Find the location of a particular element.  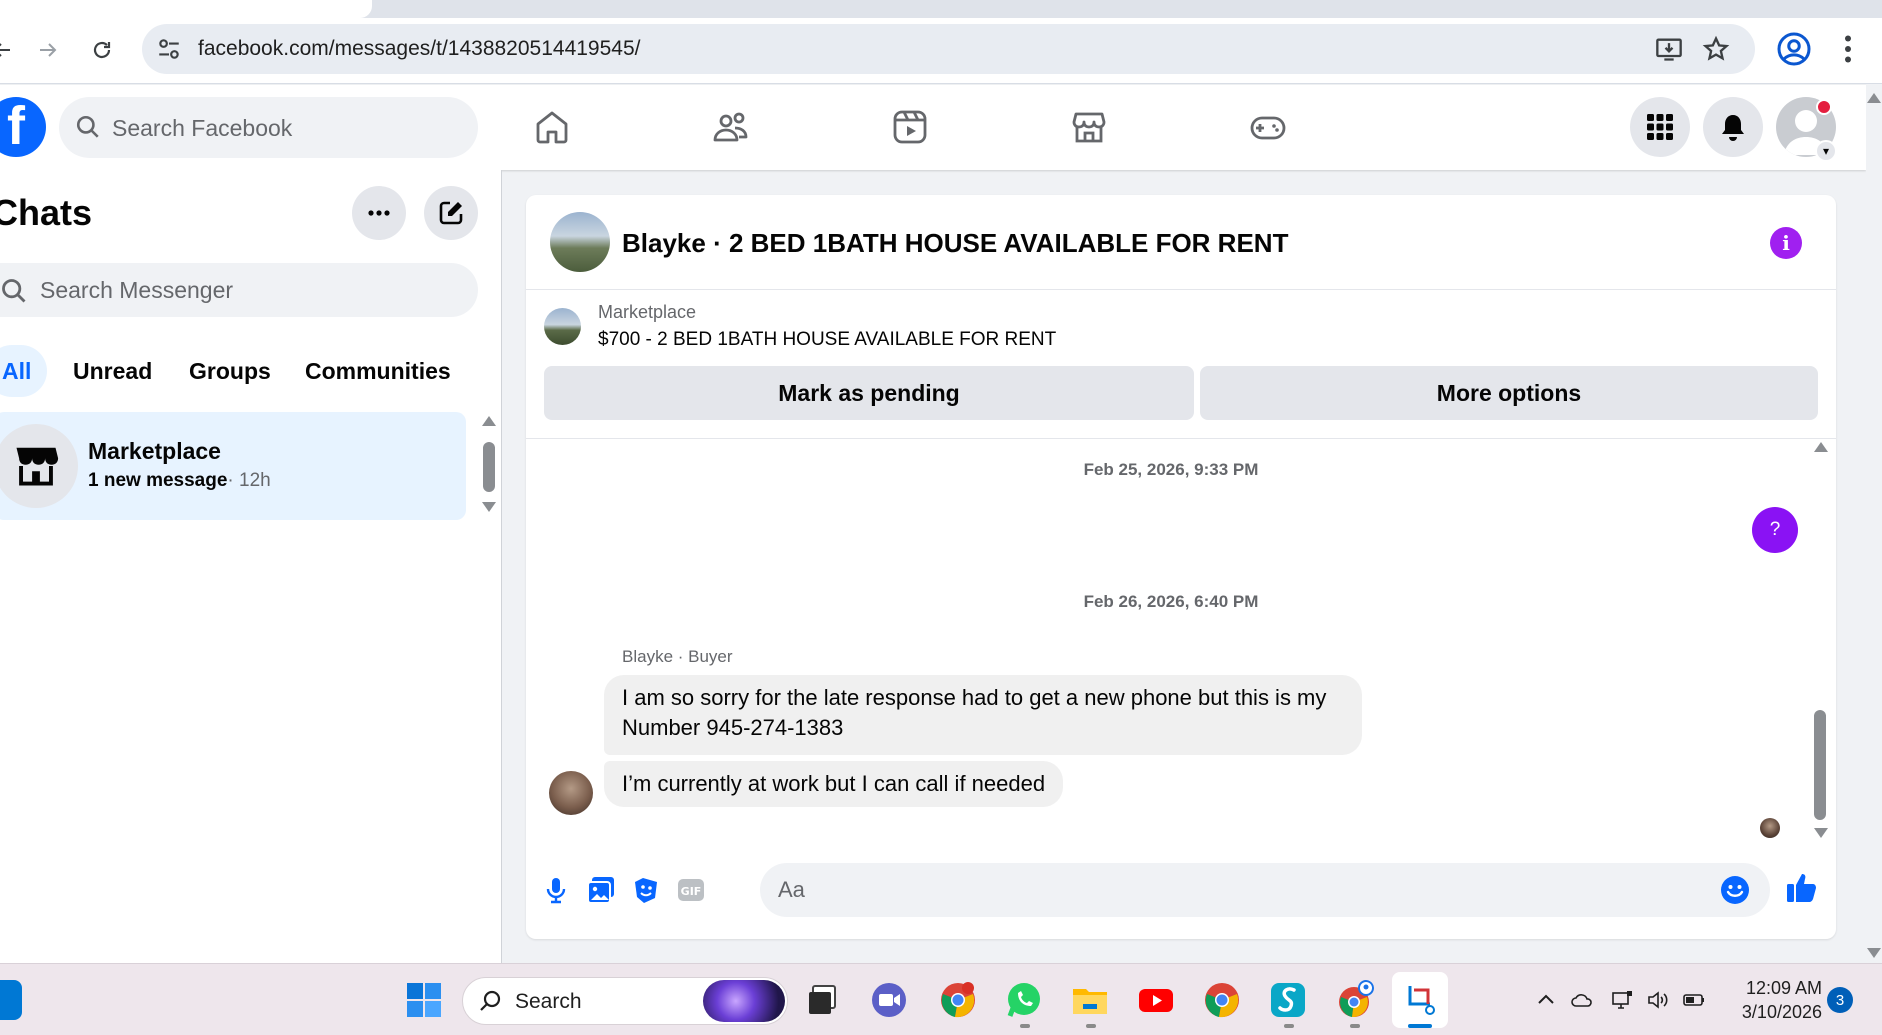

message-input: Aa is located at coordinates (1265, 890).